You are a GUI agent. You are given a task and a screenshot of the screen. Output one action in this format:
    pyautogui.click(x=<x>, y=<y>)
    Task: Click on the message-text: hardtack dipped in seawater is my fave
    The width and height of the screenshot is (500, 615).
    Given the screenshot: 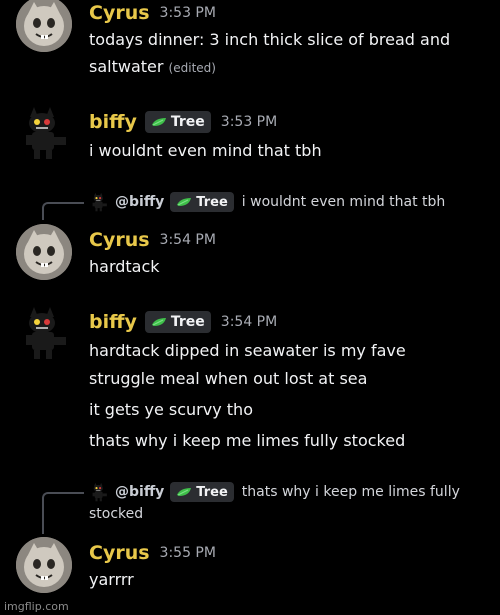 What is the action you would take?
    pyautogui.click(x=247, y=350)
    